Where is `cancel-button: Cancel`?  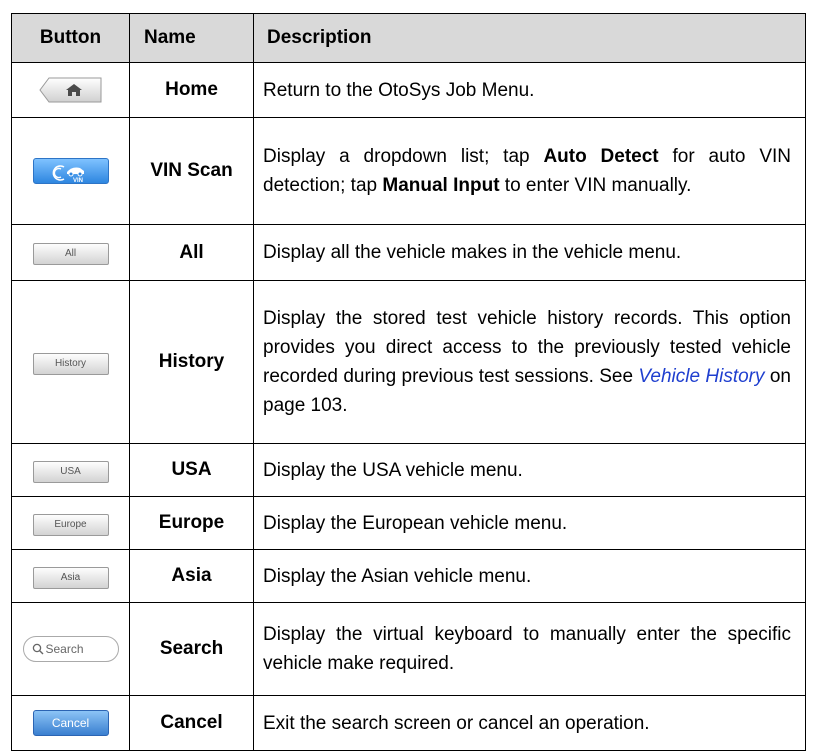
cancel-button: Cancel is located at coordinates (70, 723).